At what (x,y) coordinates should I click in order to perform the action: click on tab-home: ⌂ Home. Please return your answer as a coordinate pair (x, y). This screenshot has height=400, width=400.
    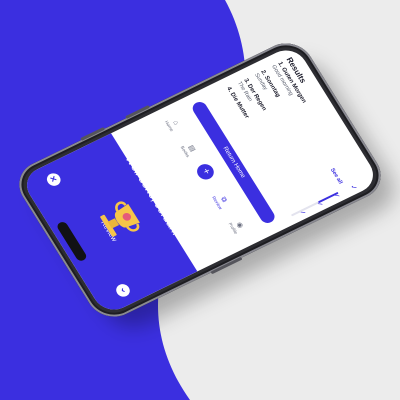
    Looking at the image, I should click on (173, 124).